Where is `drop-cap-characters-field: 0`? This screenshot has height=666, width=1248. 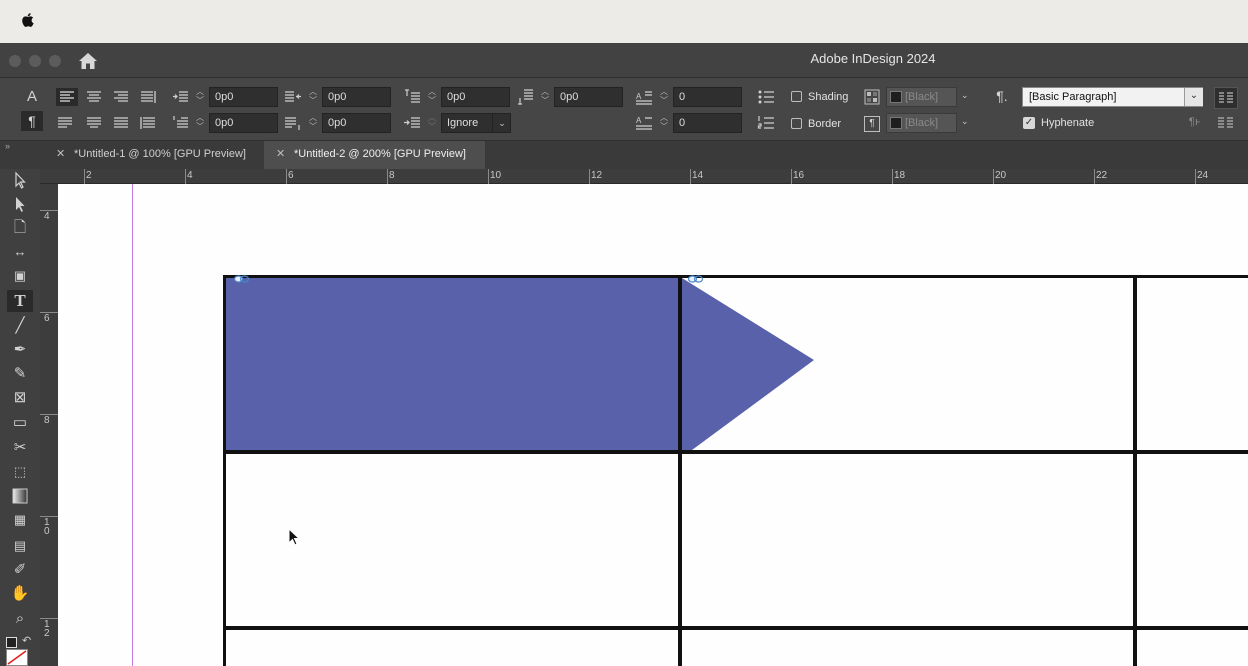 drop-cap-characters-field: 0 is located at coordinates (707, 123).